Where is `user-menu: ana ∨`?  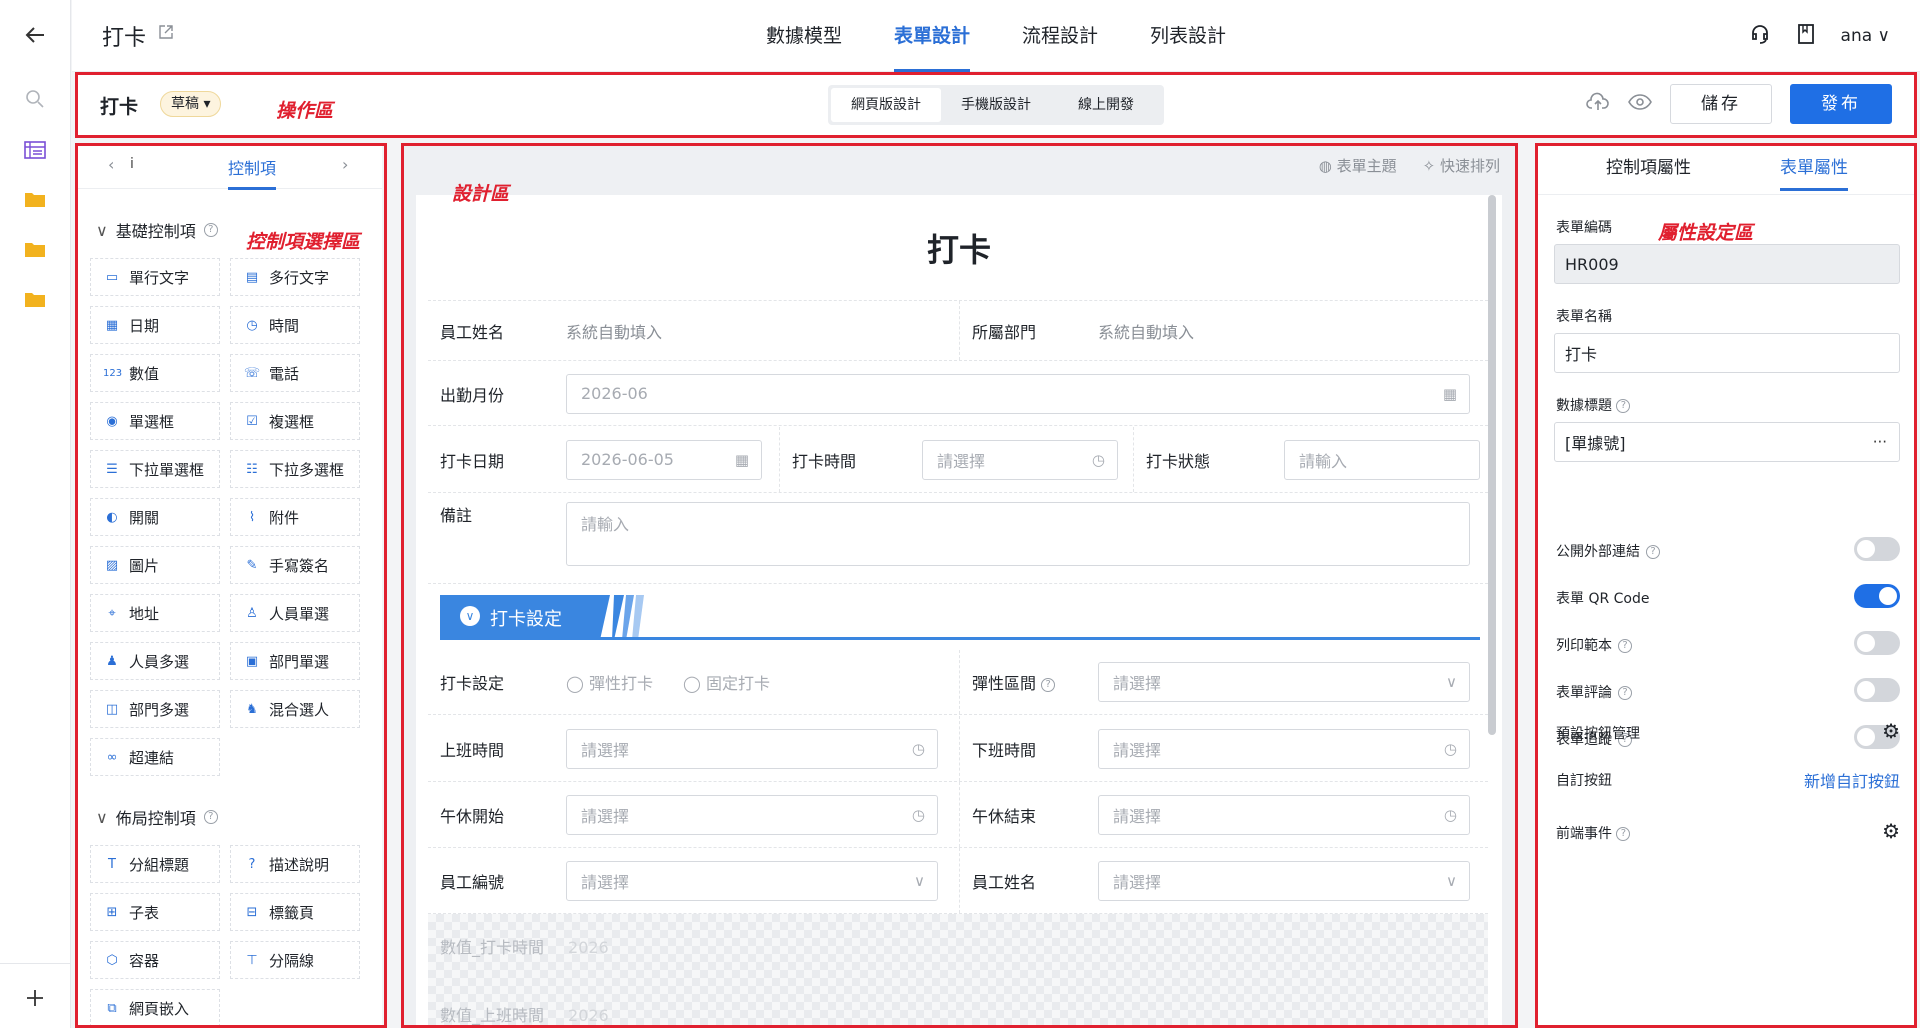 user-menu: ana ∨ is located at coordinates (1865, 36).